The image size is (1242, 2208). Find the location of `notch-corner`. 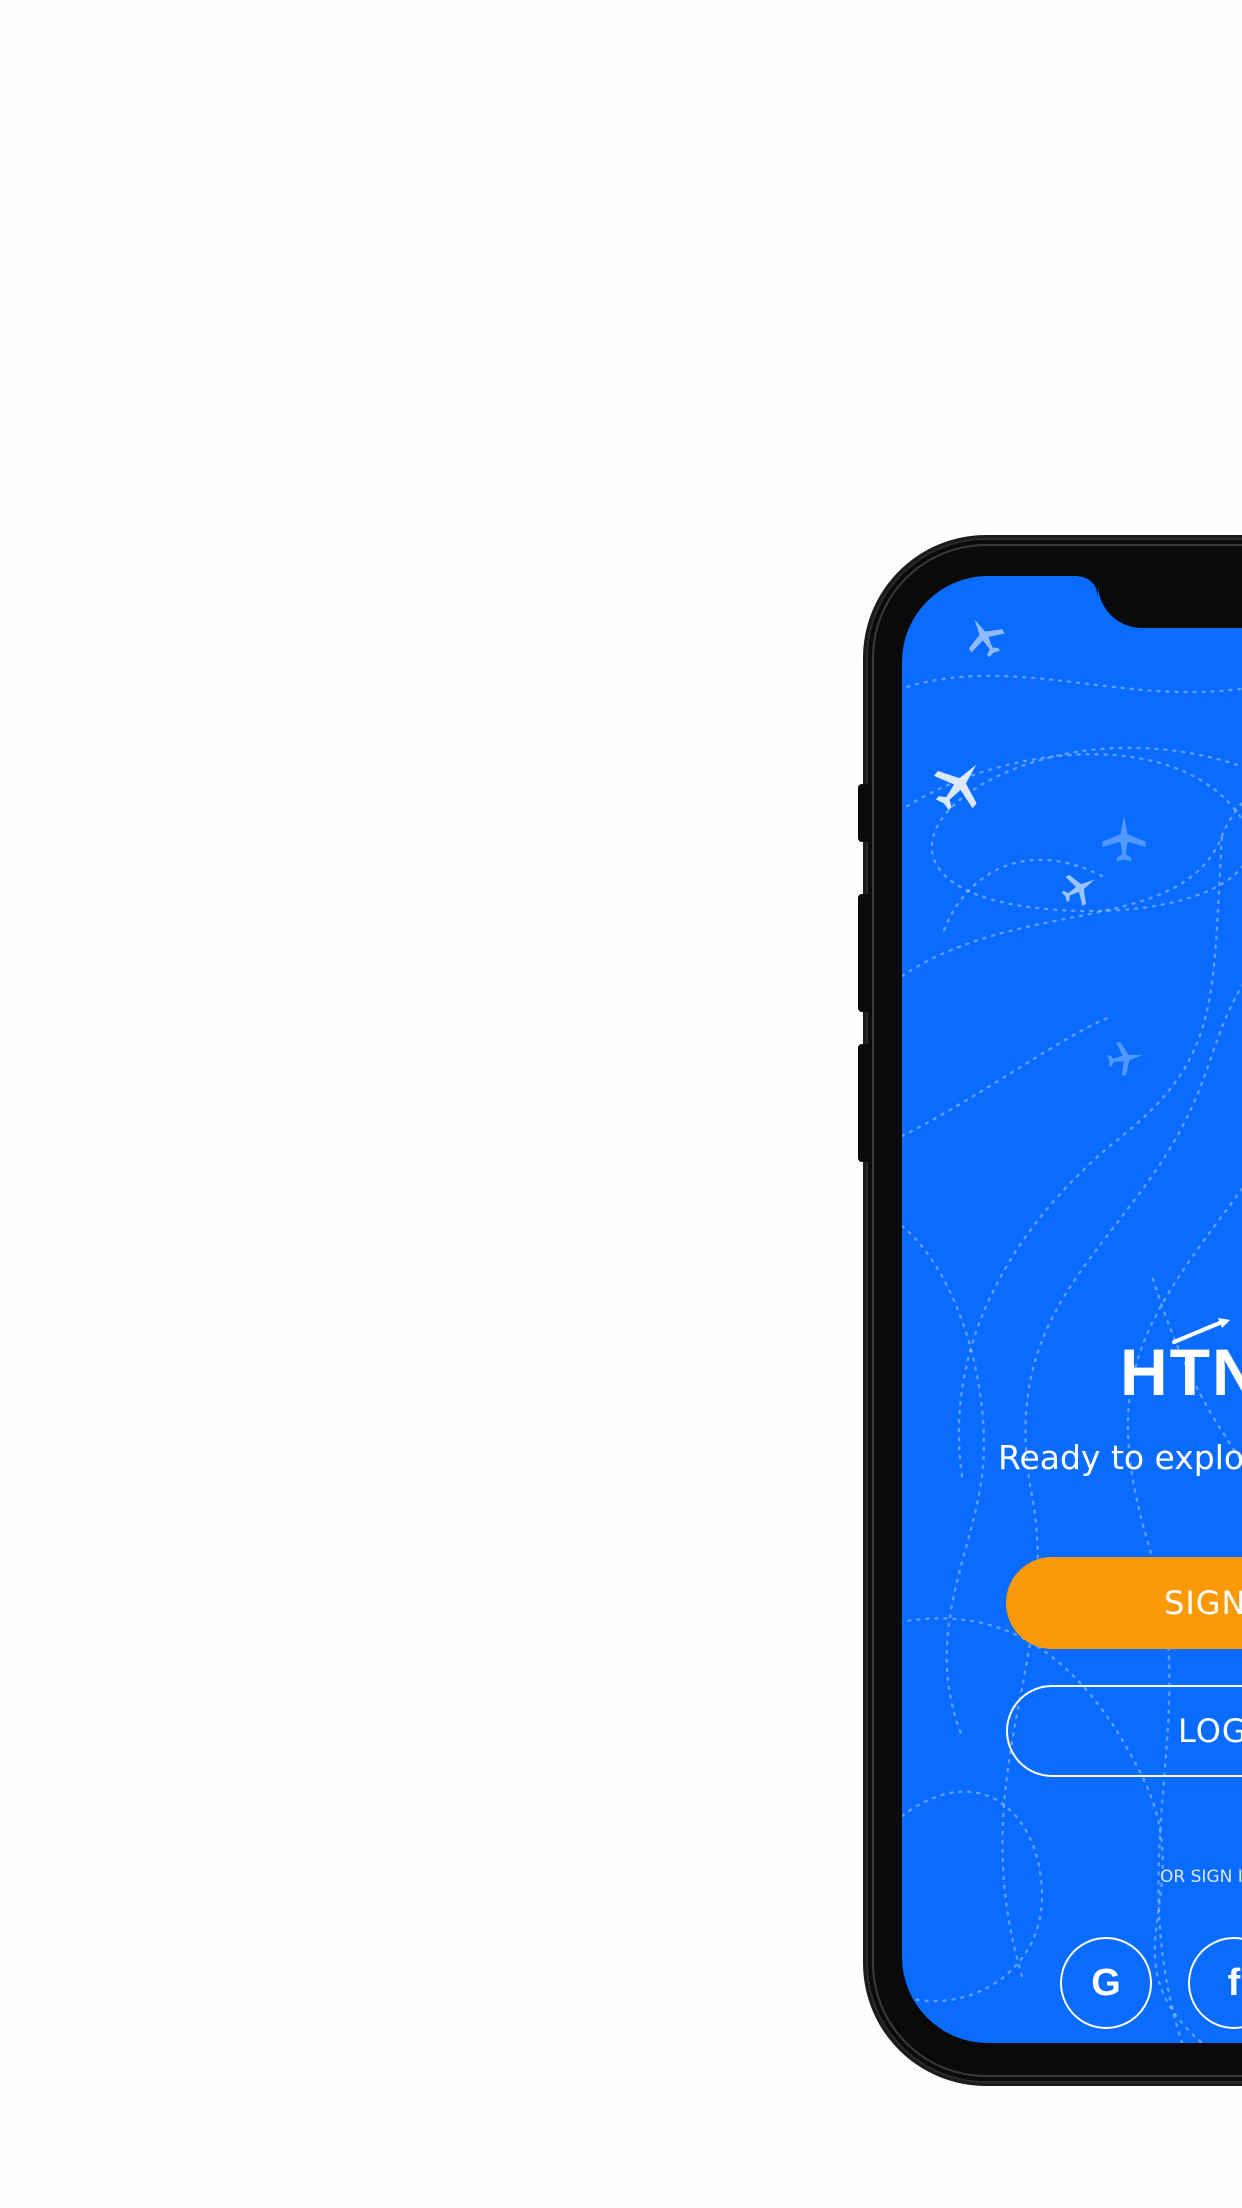

notch-corner is located at coordinates (1088, 586).